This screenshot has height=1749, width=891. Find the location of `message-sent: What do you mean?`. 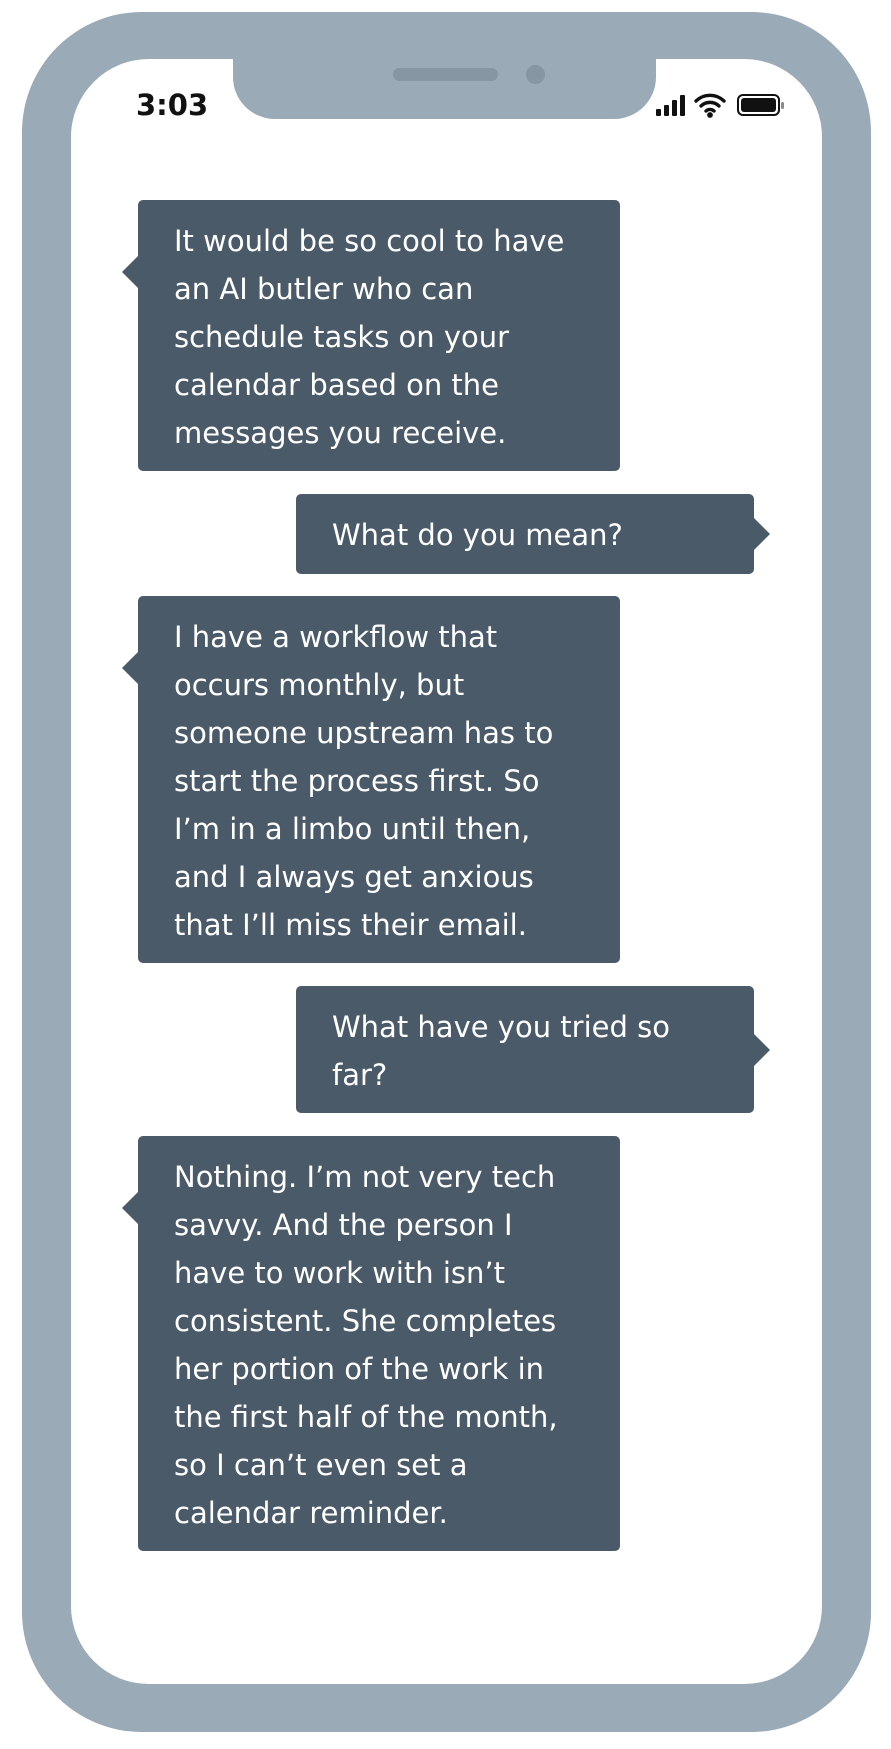

message-sent: What do you mean? is located at coordinates (533, 534).